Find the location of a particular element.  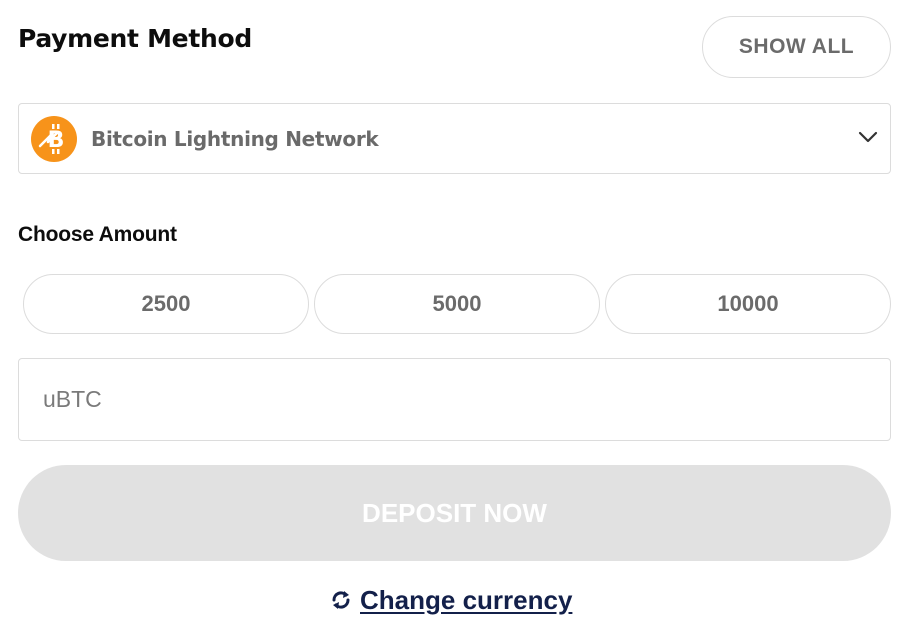

svg-text: B is located at coordinates (56, 140).